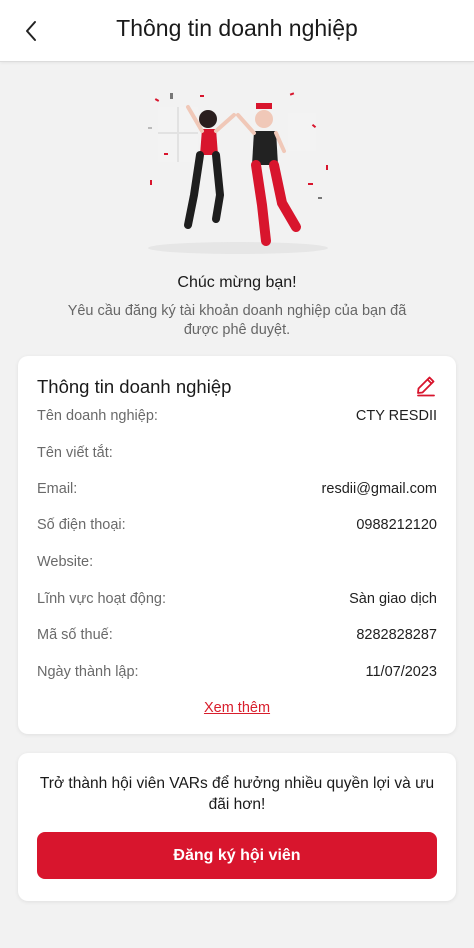 The height and width of the screenshot is (948, 474). Describe the element at coordinates (237, 489) in the screenshot. I see `field-row-email: Email: resdii@gmail.com` at that location.